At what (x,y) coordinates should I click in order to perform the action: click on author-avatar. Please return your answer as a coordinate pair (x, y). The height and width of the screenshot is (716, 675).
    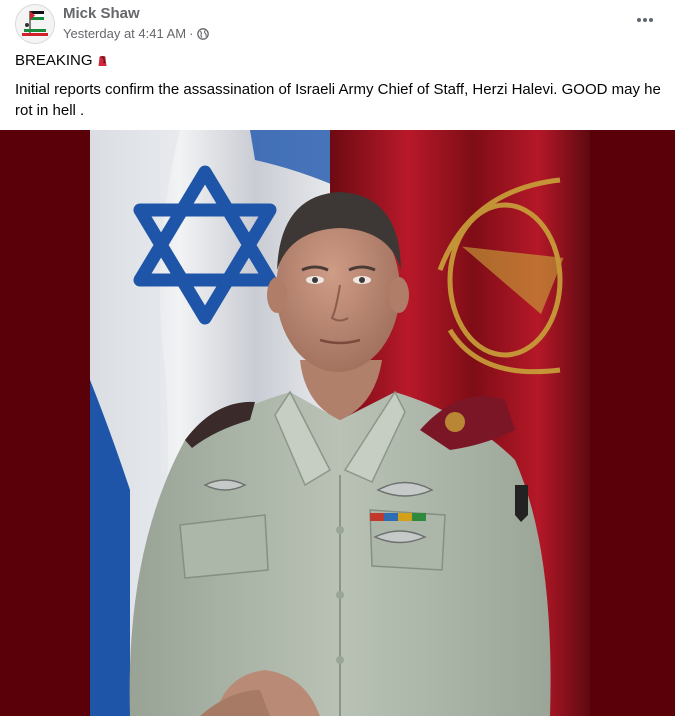
    Looking at the image, I should click on (35, 24).